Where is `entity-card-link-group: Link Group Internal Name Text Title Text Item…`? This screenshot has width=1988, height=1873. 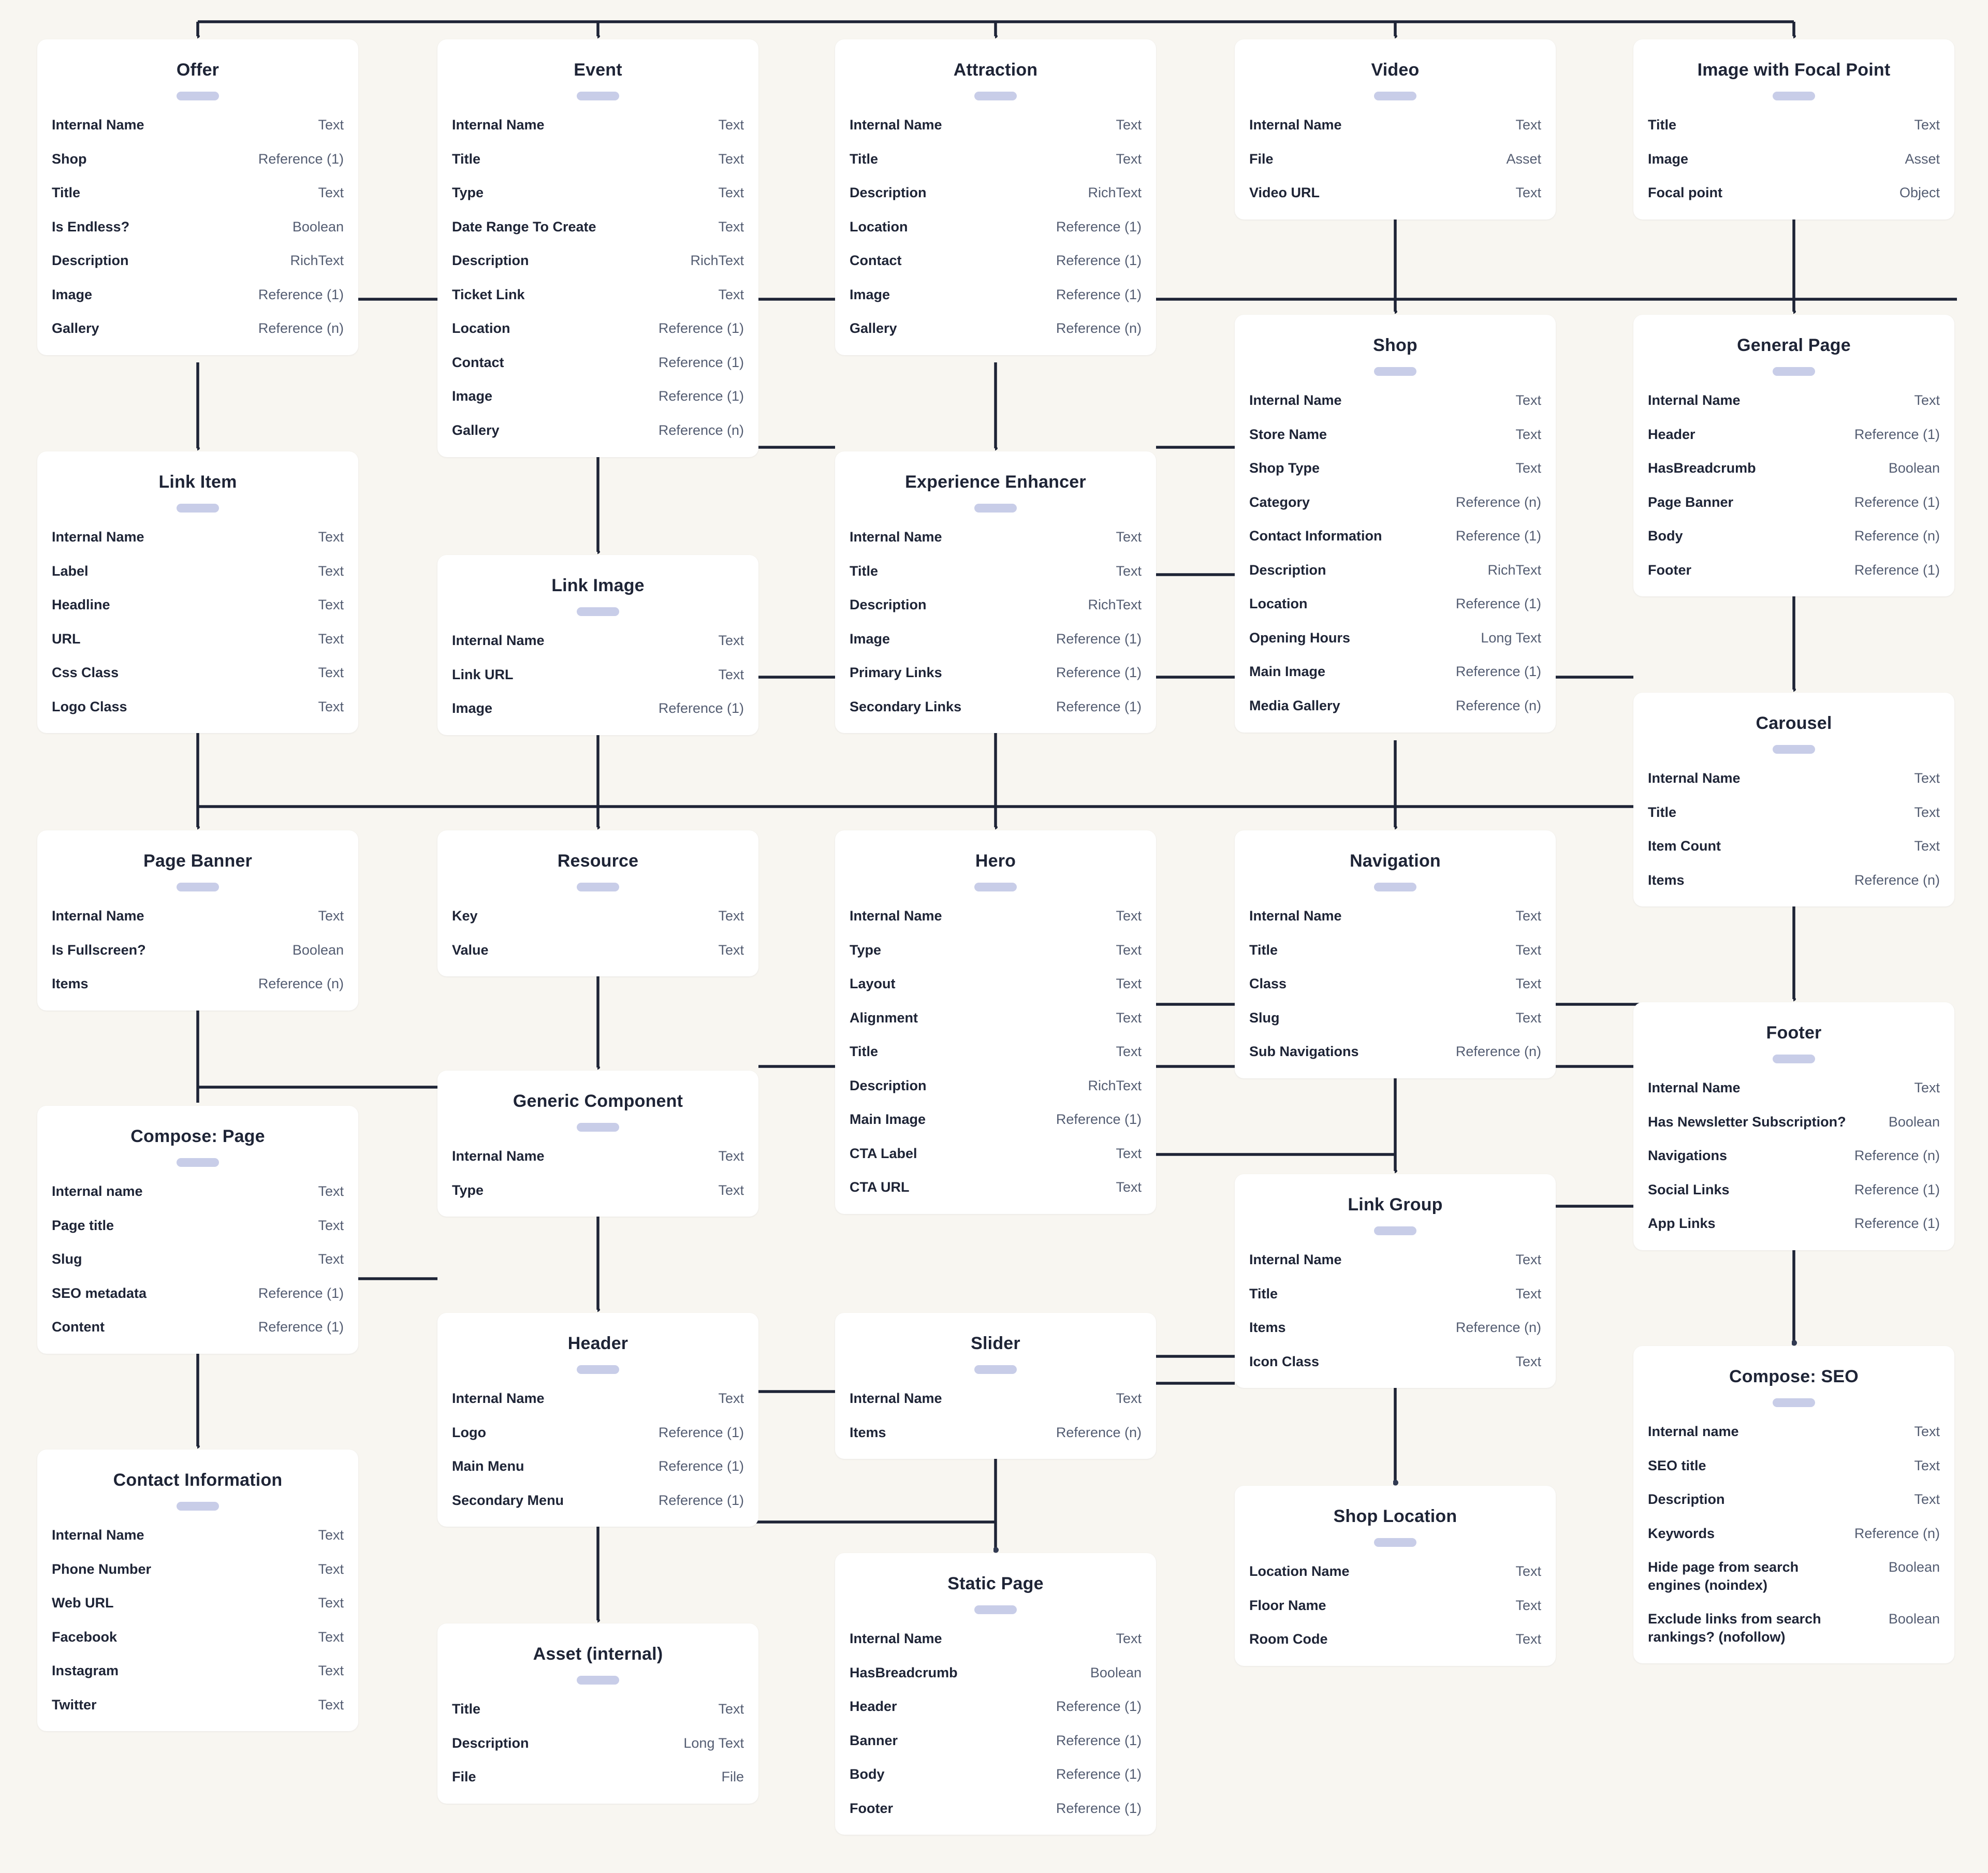 entity-card-link-group: Link Group Internal Name Text Title Text Item… is located at coordinates (1395, 1281).